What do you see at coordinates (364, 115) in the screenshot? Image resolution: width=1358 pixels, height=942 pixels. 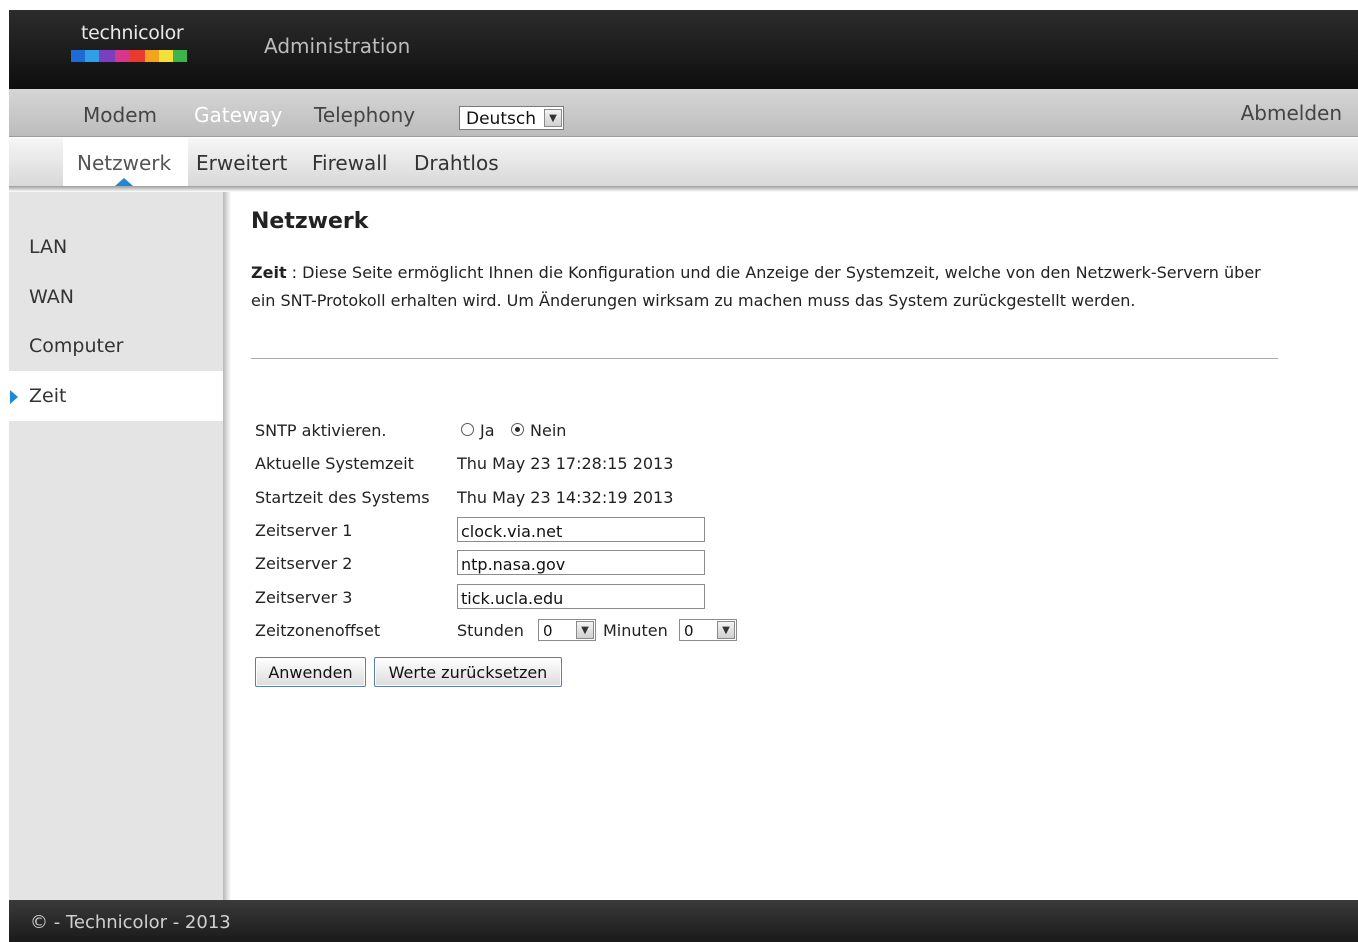 I see `nav-telephony: Telephony` at bounding box center [364, 115].